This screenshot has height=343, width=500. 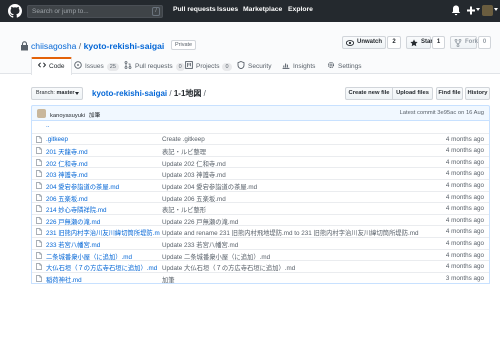 I want to click on tab-insights-label: Insights, so click(x=304, y=66).